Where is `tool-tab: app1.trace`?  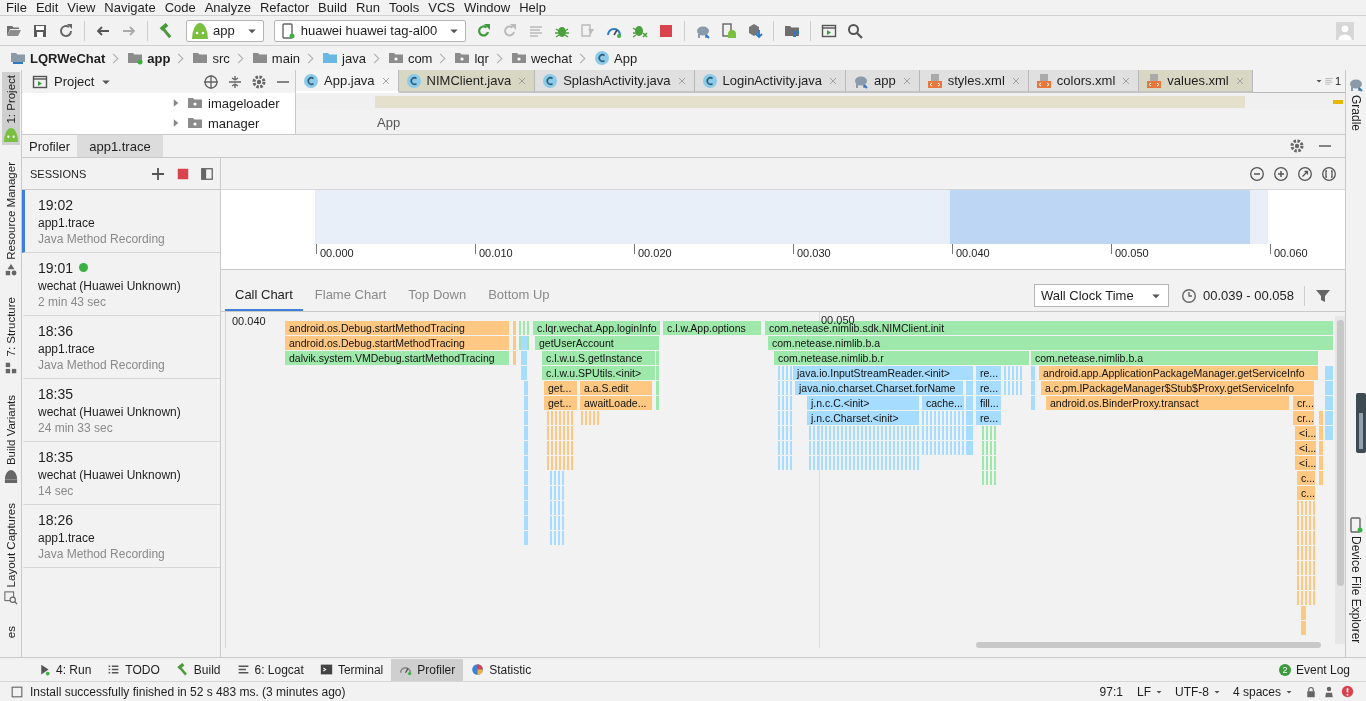
tool-tab: app1.trace is located at coordinates (120, 146).